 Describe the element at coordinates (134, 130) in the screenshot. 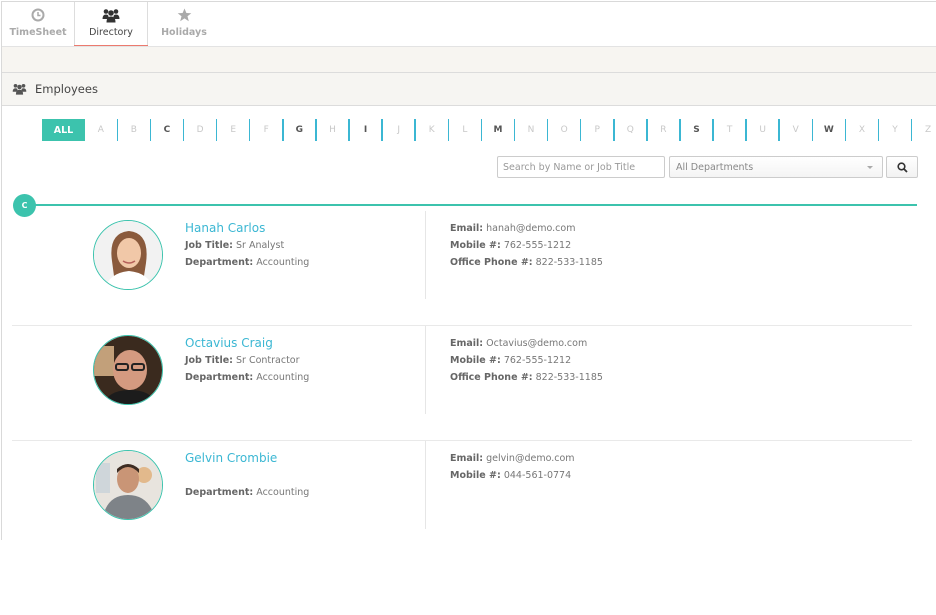

I see `filter-letter-b: B` at that location.